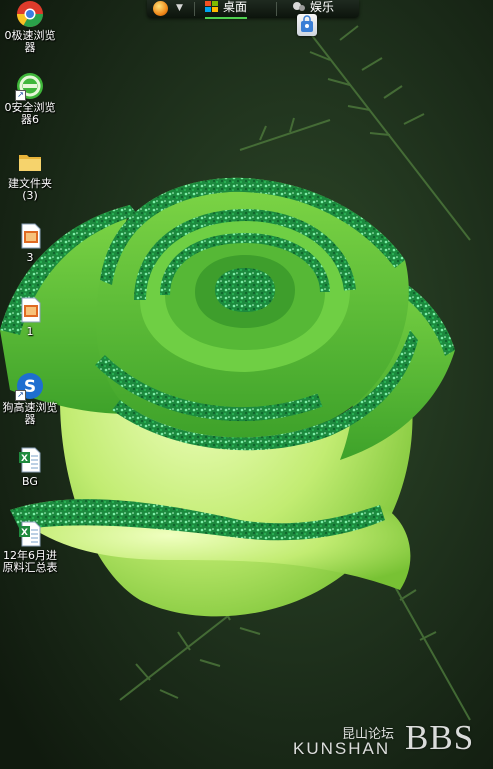  What do you see at coordinates (440, 737) in the screenshot?
I see `watermark-bbs: BBS` at bounding box center [440, 737].